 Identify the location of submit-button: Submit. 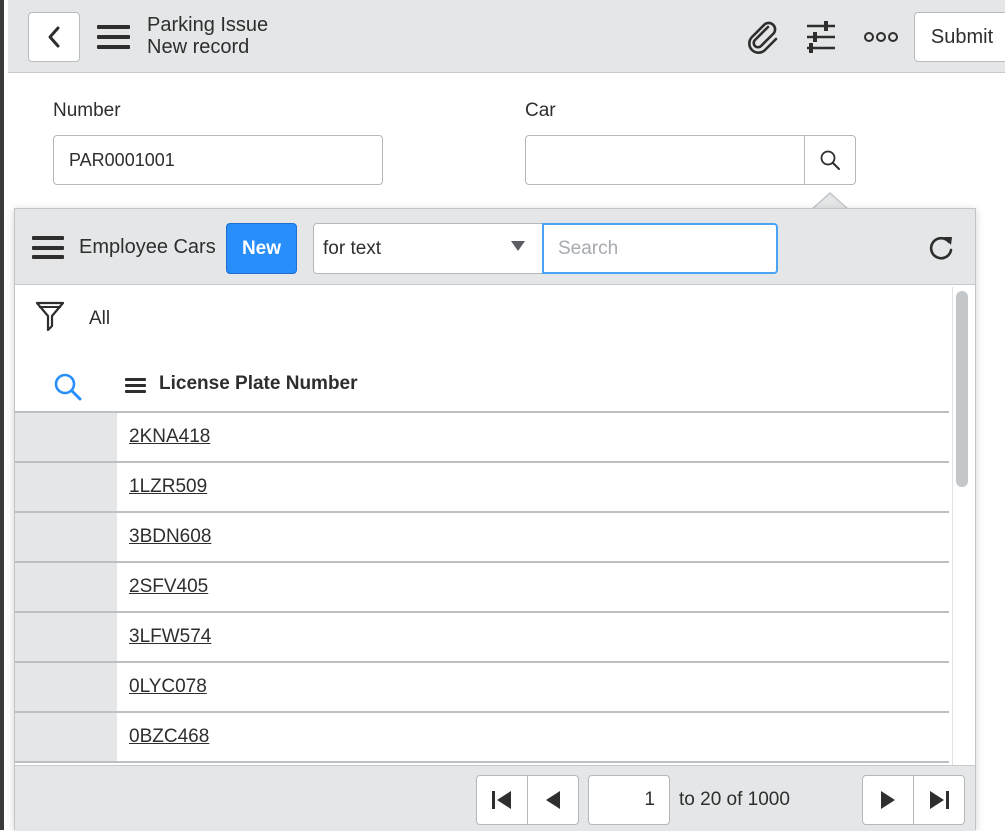
(959, 37).